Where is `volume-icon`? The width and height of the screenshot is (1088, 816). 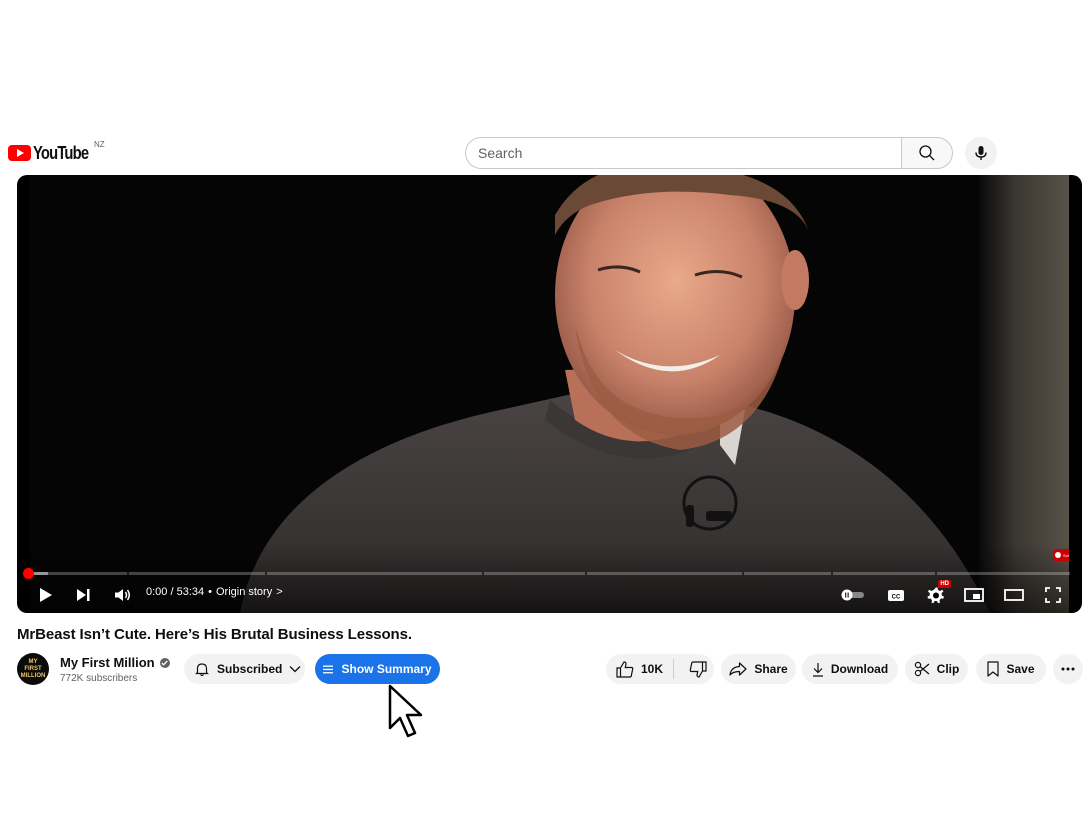 volume-icon is located at coordinates (122, 595).